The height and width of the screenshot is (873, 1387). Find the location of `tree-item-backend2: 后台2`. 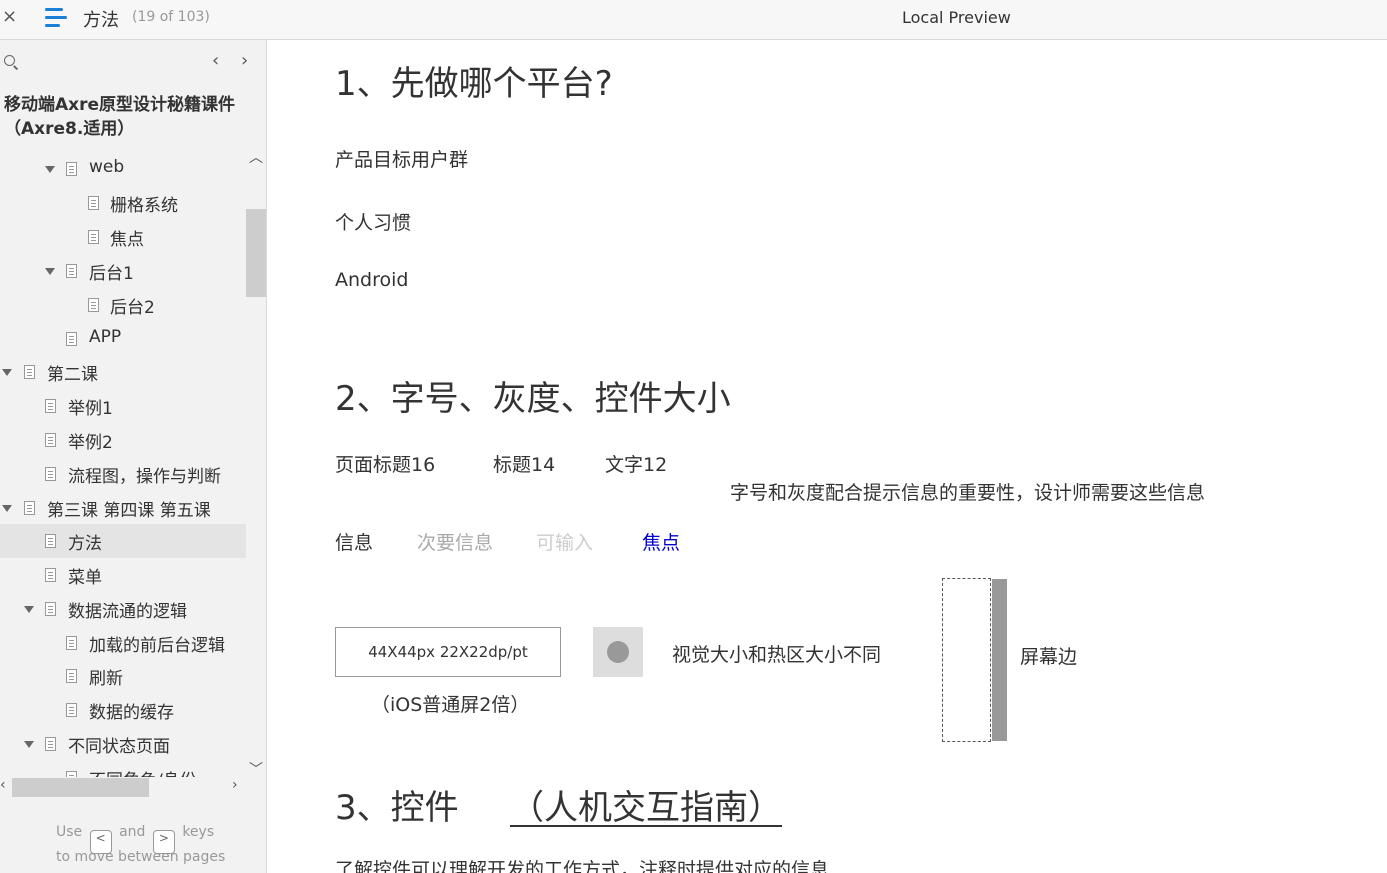

tree-item-backend2: 后台2 is located at coordinates (123, 305).